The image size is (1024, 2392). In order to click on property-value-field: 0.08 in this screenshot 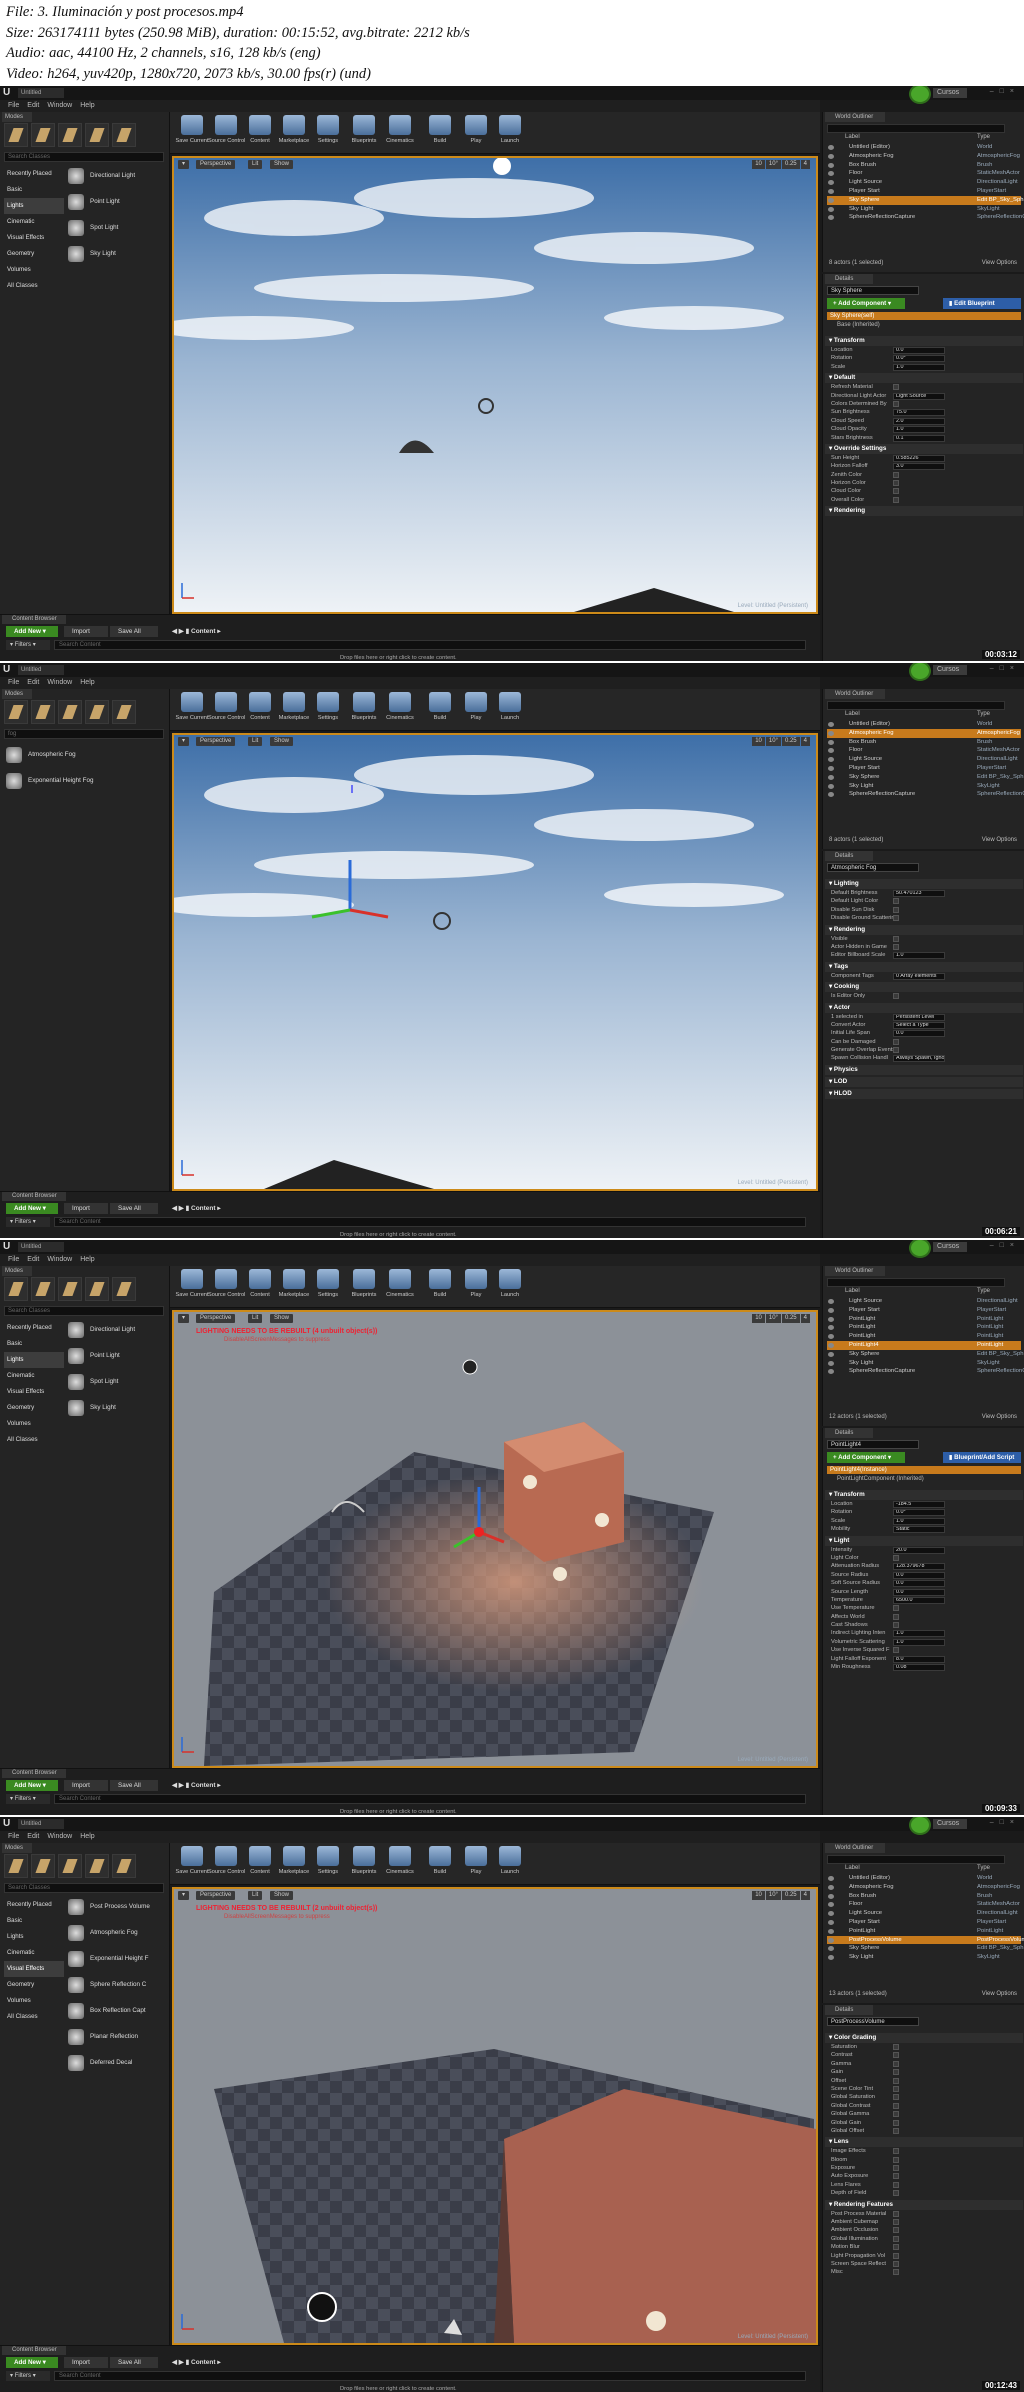, I will do `click(919, 1668)`.